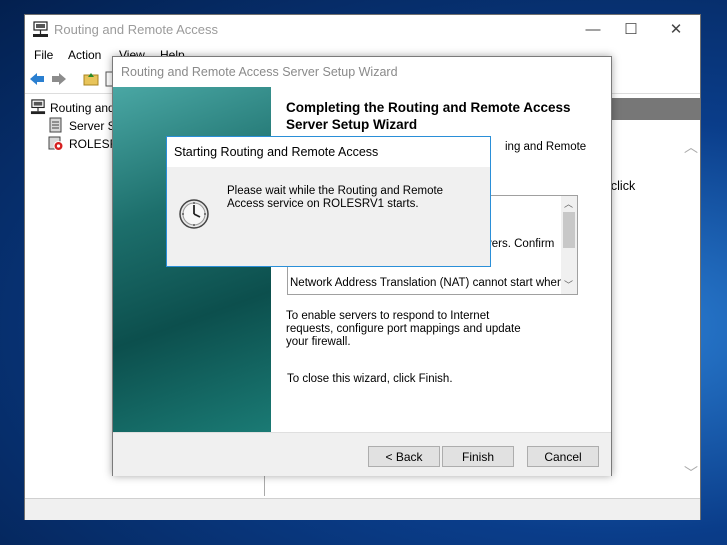  Describe the element at coordinates (362, 454) in the screenshot. I see `wizard-button-bar: < Back Finish Cancel` at that location.